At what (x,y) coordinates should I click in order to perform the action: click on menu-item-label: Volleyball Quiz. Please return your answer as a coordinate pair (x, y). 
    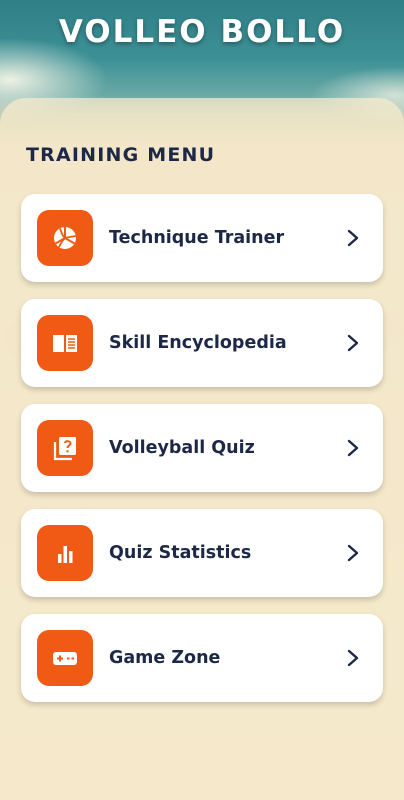
    Looking at the image, I should click on (182, 448).